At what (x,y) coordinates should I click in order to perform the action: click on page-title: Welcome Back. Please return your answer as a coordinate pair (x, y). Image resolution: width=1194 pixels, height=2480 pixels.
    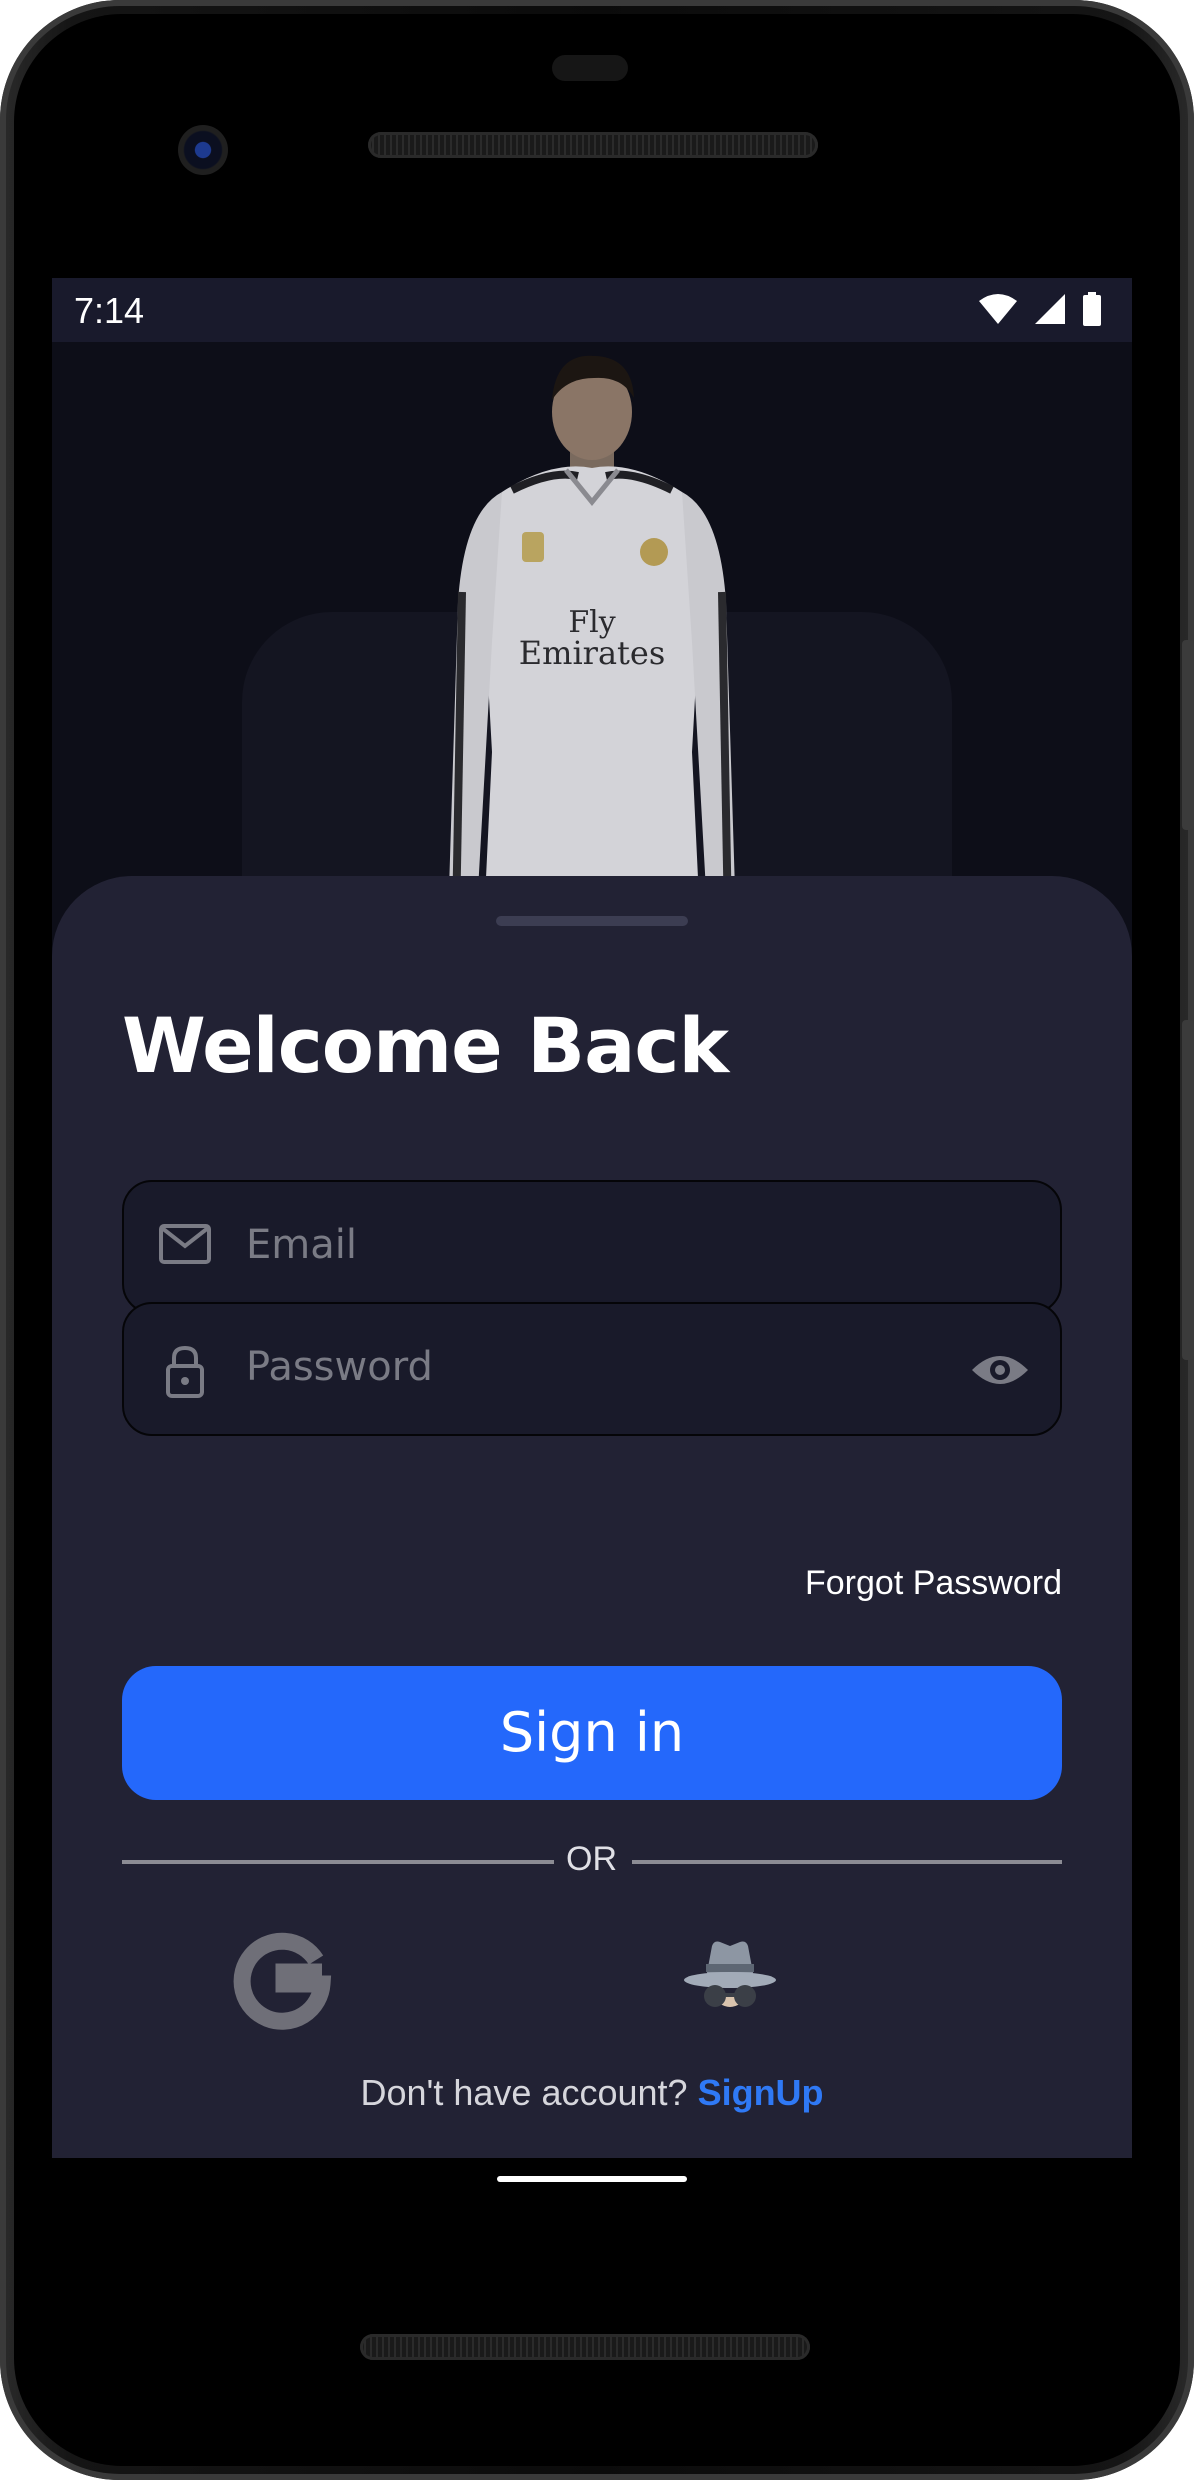
    Looking at the image, I should click on (425, 1045).